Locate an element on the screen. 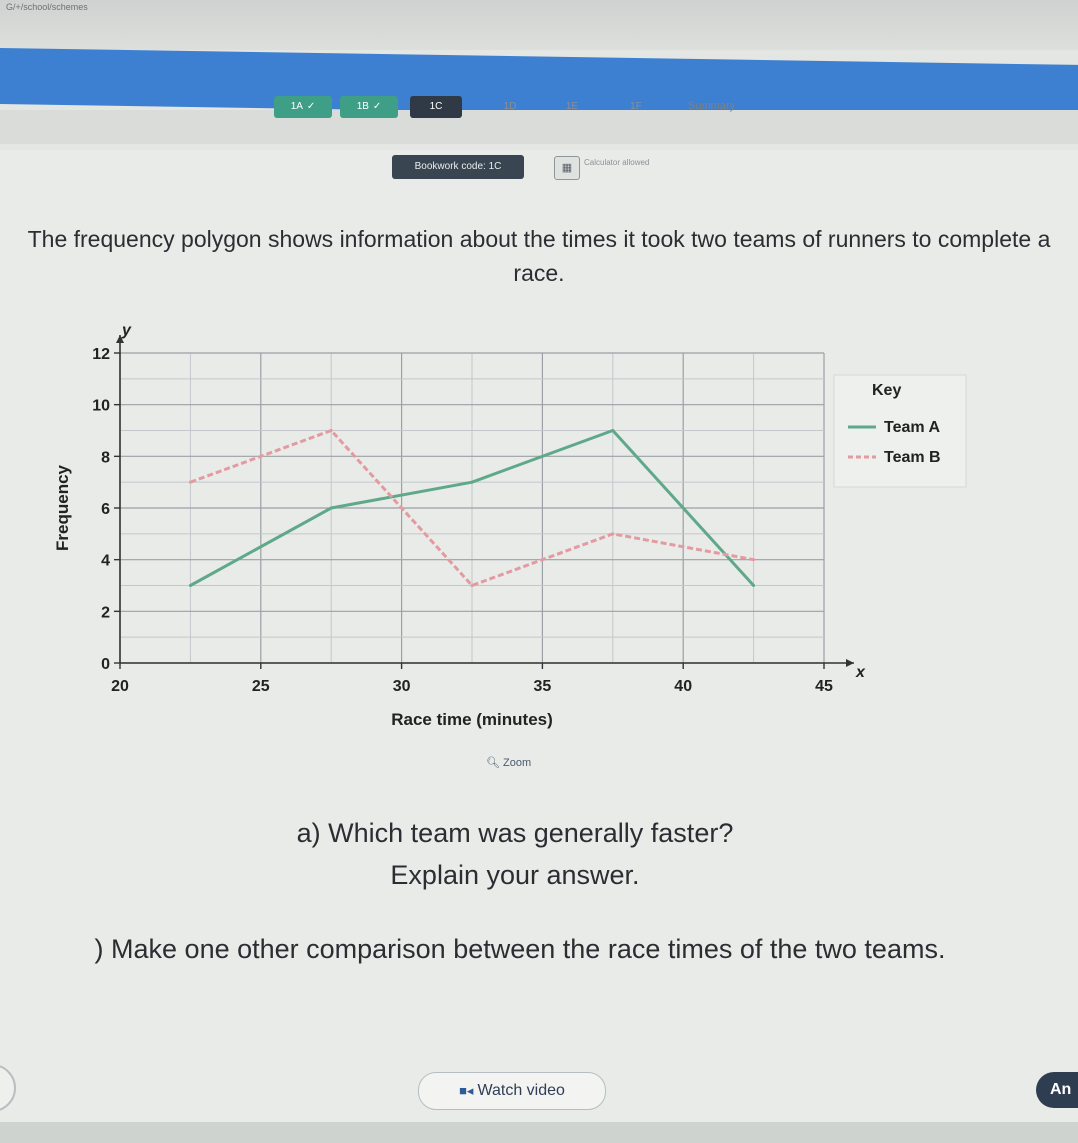 This screenshot has width=1078, height=1143. tab-strip-background is located at coordinates (539, 127).